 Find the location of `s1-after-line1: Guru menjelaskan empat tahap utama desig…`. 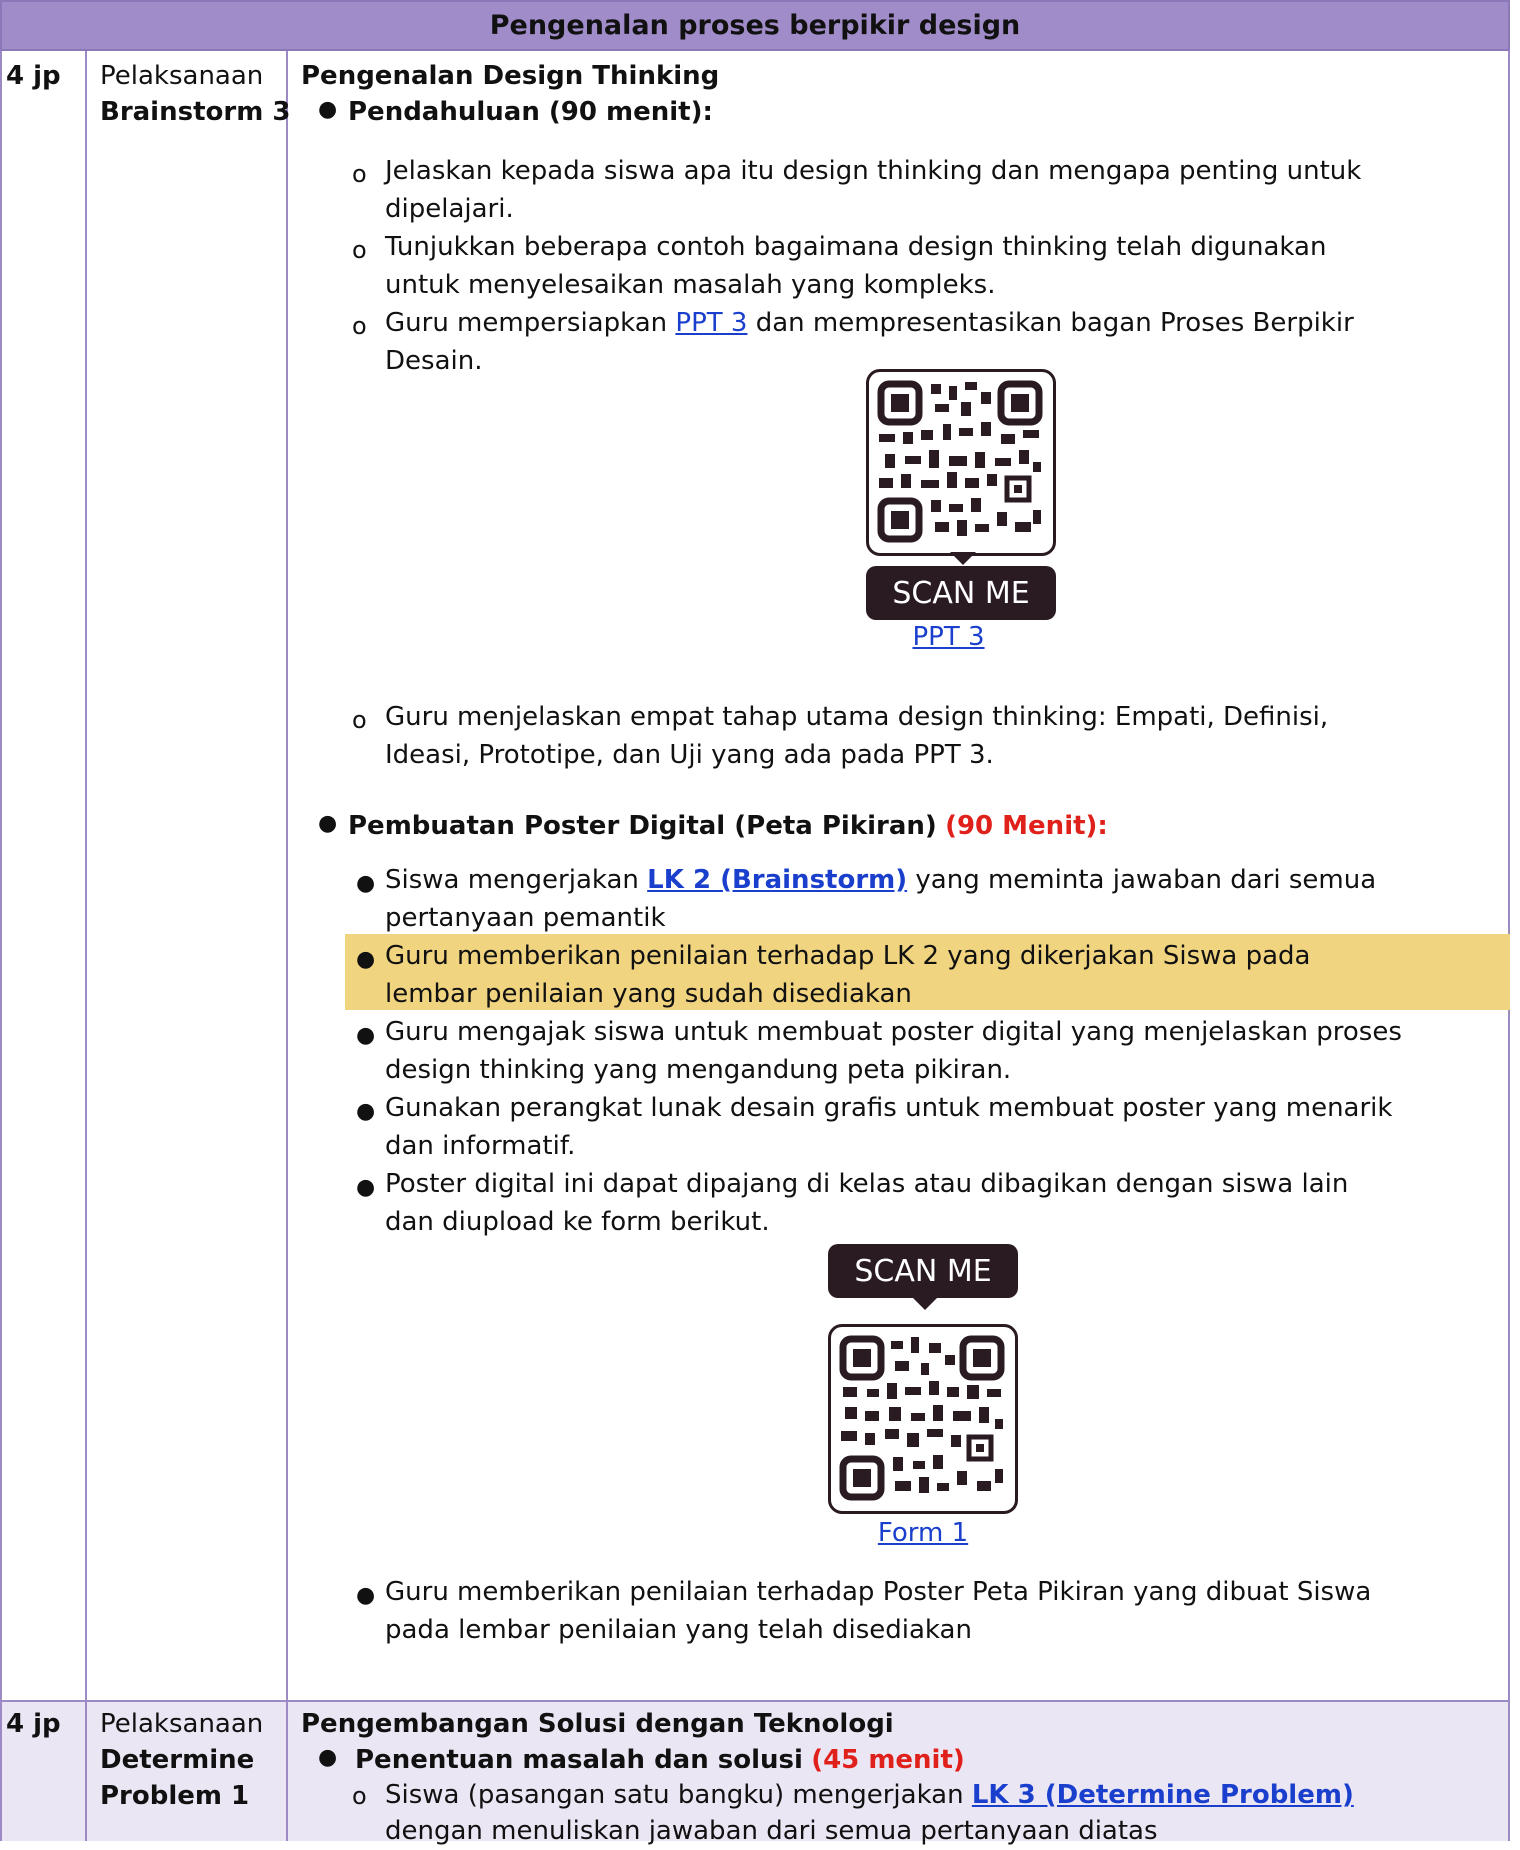

s1-after-line1: Guru menjelaskan empat tahap utama desig… is located at coordinates (857, 717).